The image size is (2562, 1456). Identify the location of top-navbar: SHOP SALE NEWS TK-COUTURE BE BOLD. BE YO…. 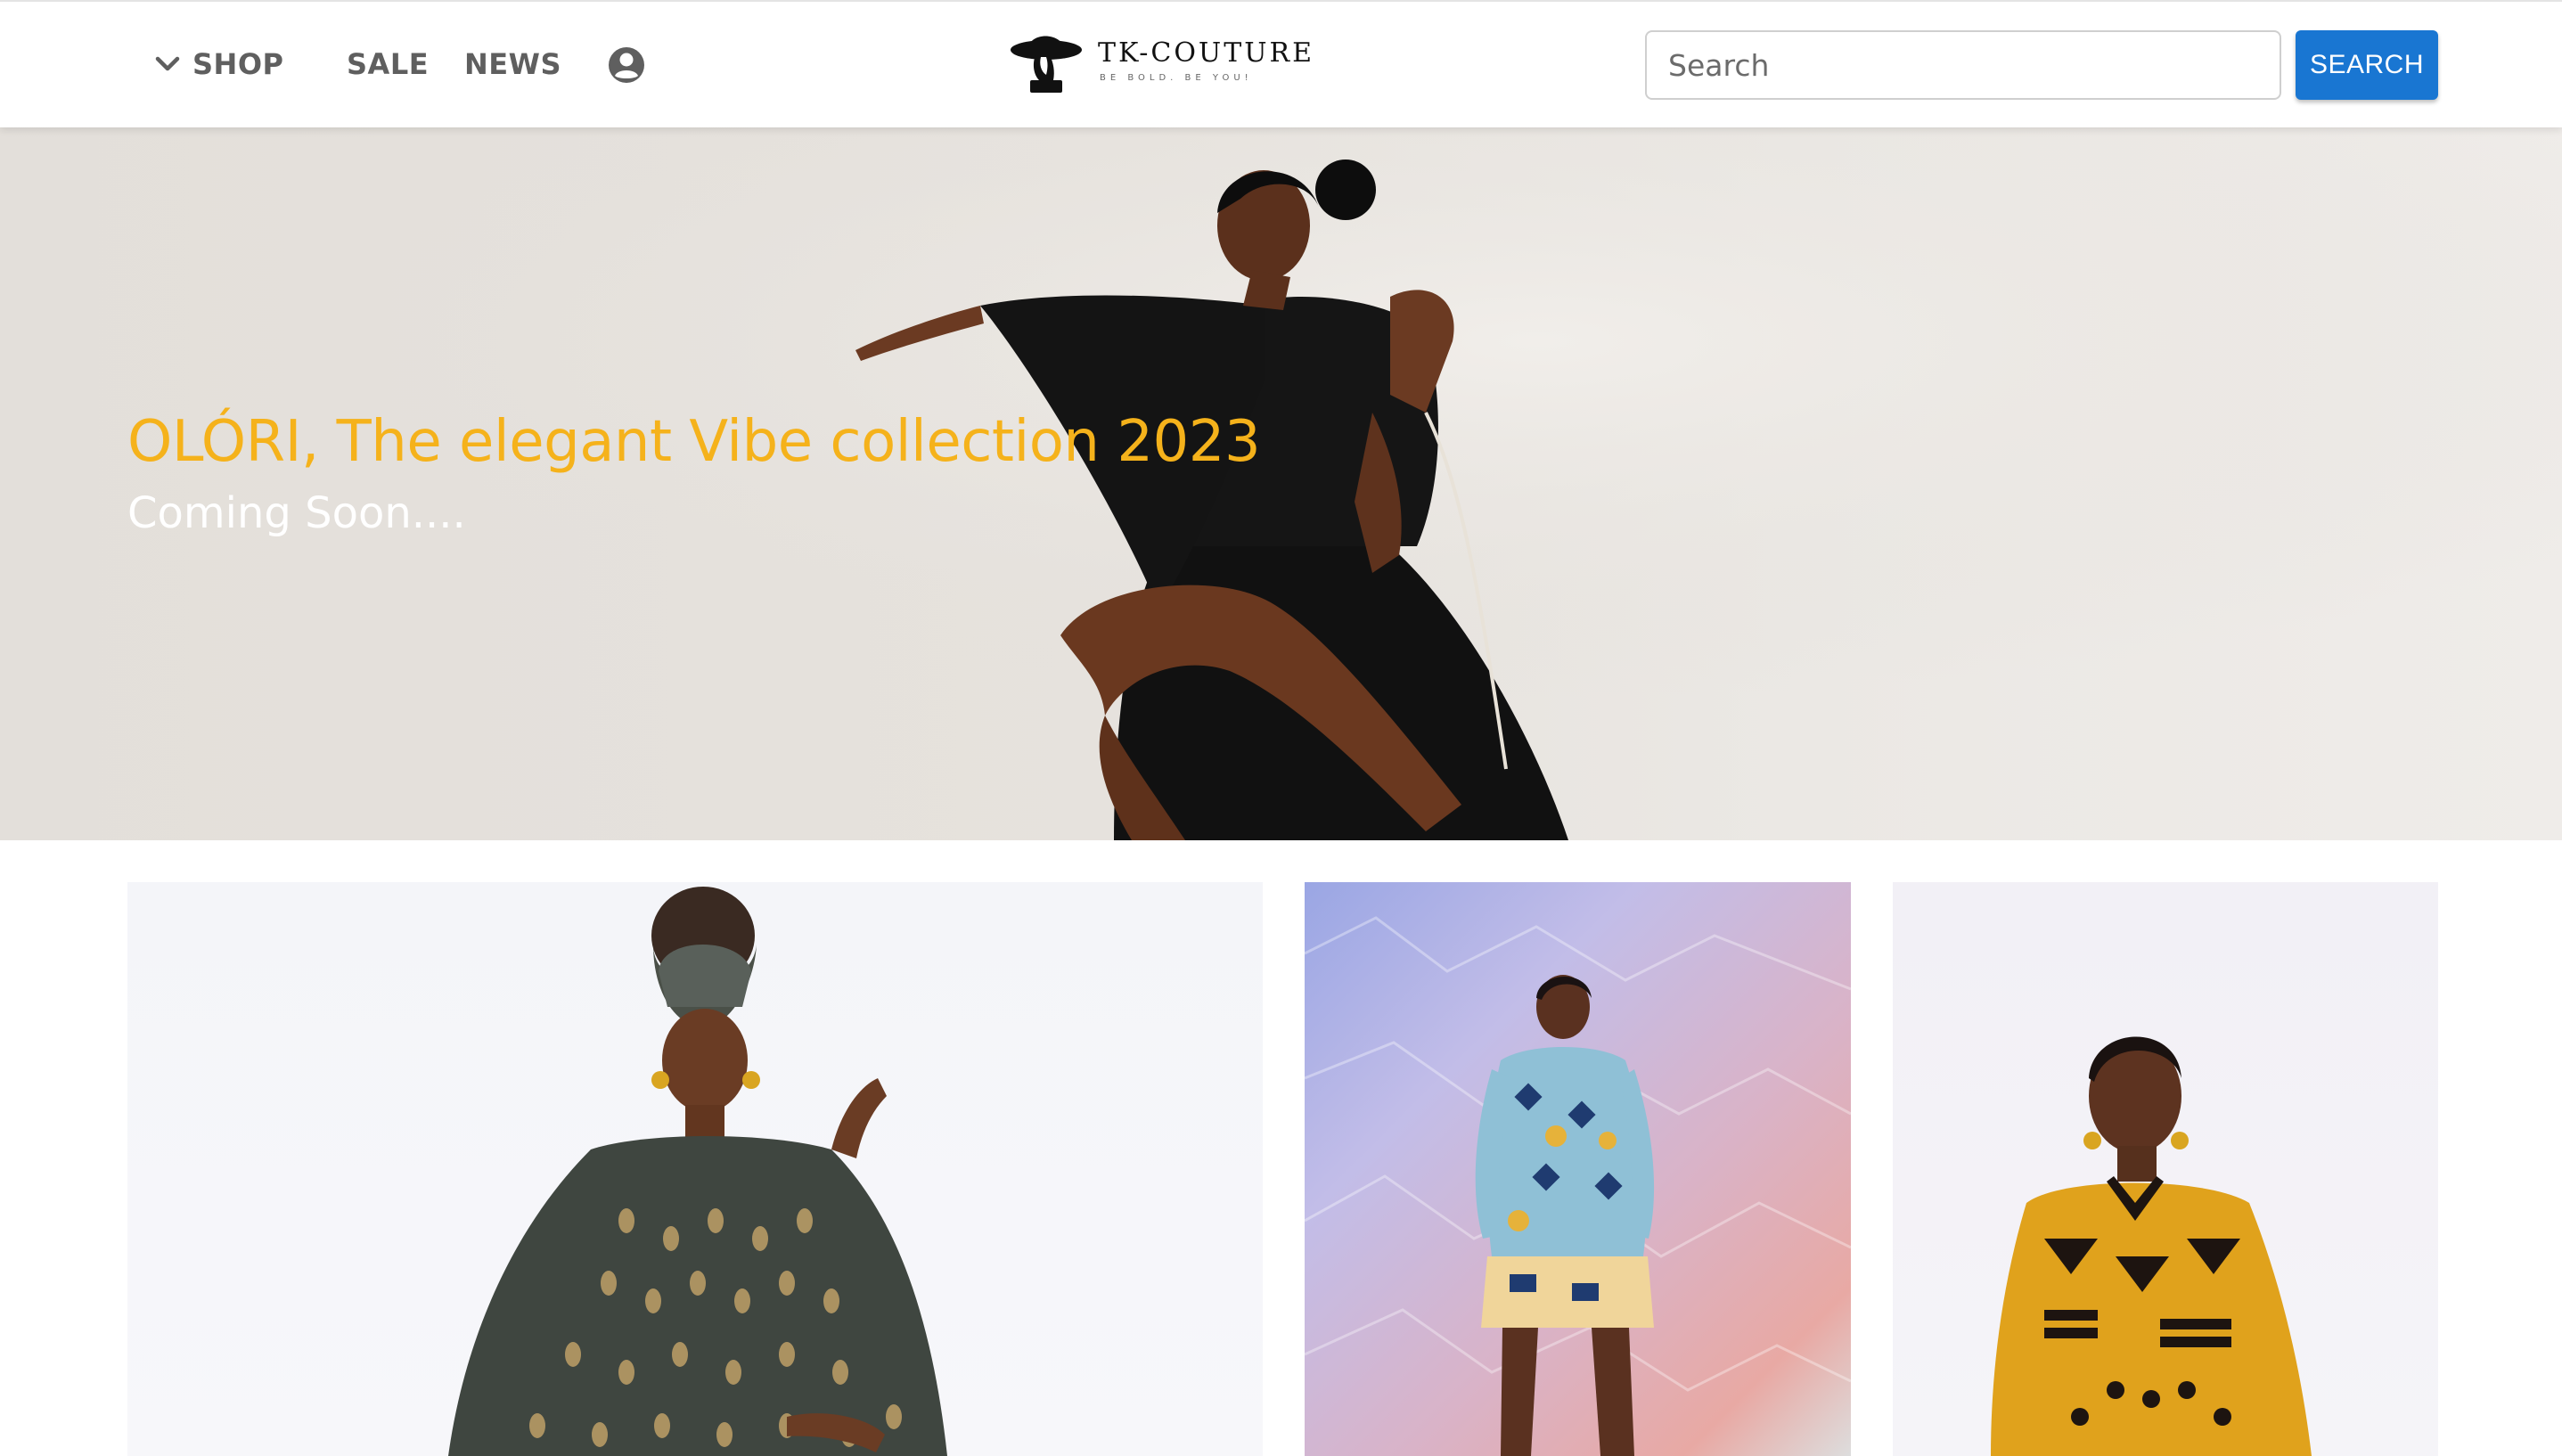
(1281, 63).